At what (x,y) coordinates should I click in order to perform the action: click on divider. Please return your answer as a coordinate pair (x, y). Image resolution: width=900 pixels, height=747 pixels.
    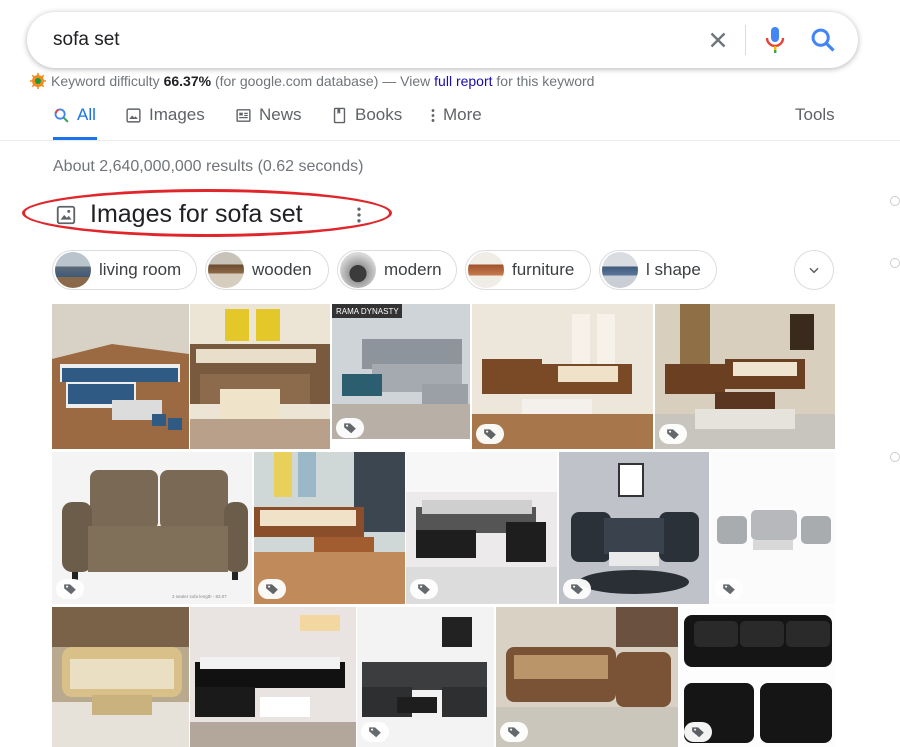
    Looking at the image, I should click on (745, 40).